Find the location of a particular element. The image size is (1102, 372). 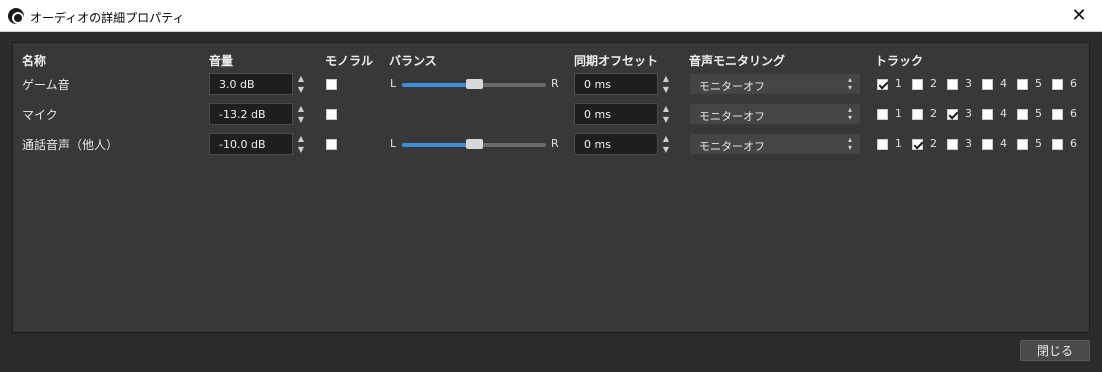

obs-logo-icon is located at coordinates (16, 16).